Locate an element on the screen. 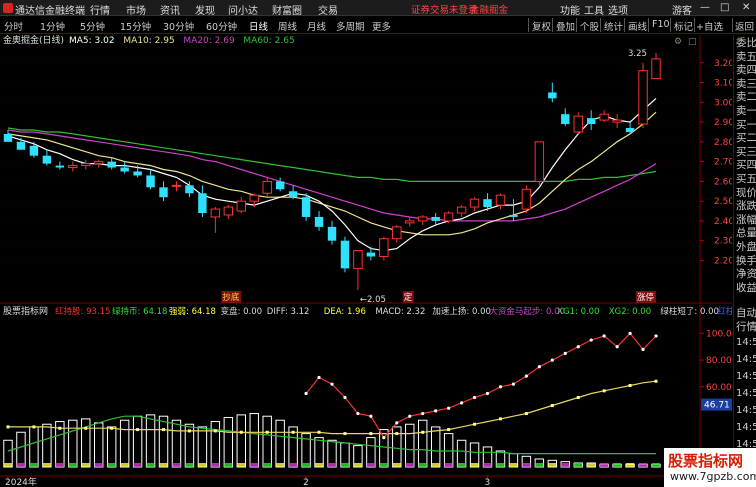  overlay-button: 叠加 is located at coordinates (565, 26).